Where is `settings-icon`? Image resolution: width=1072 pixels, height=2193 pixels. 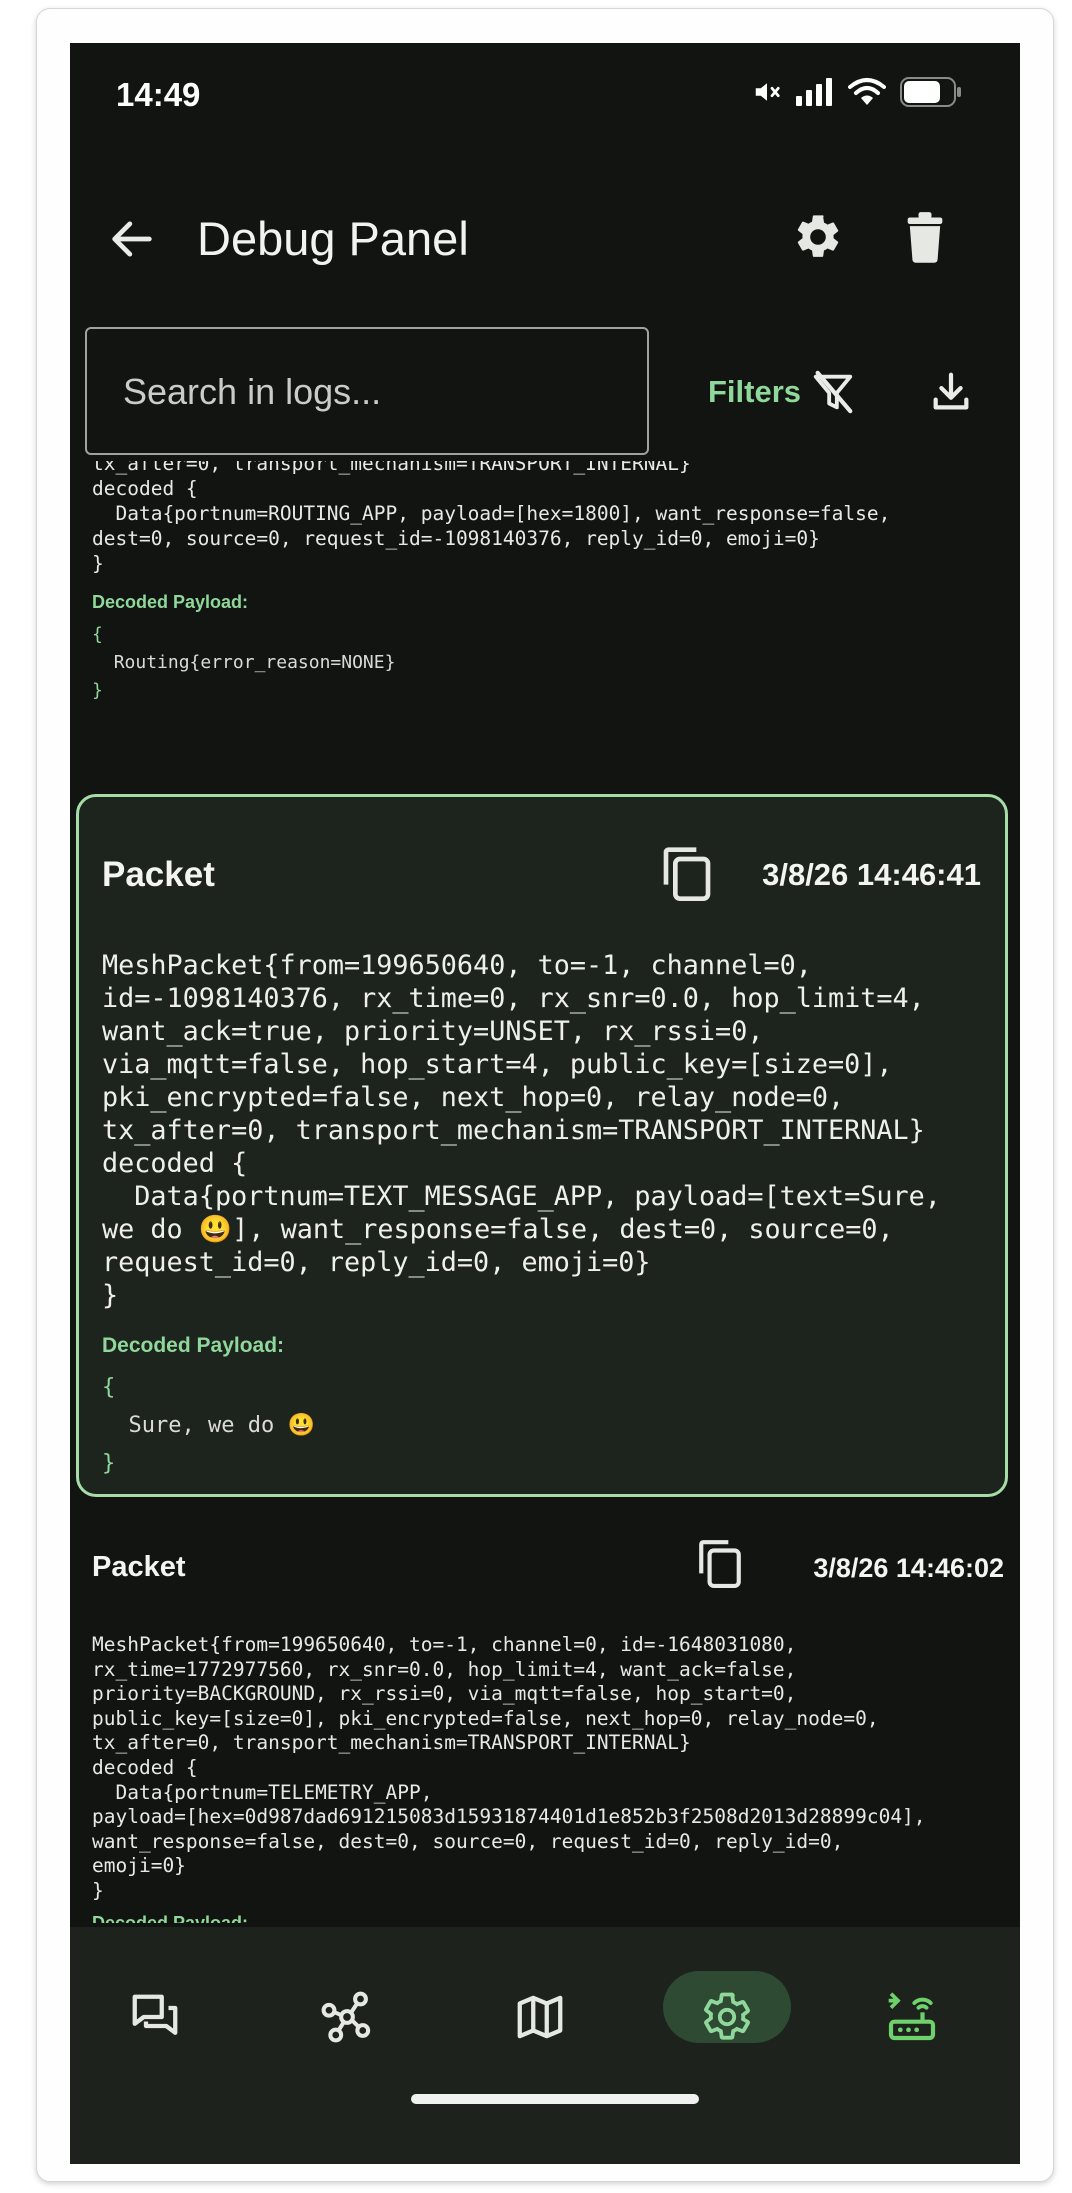 settings-icon is located at coordinates (727, 2016).